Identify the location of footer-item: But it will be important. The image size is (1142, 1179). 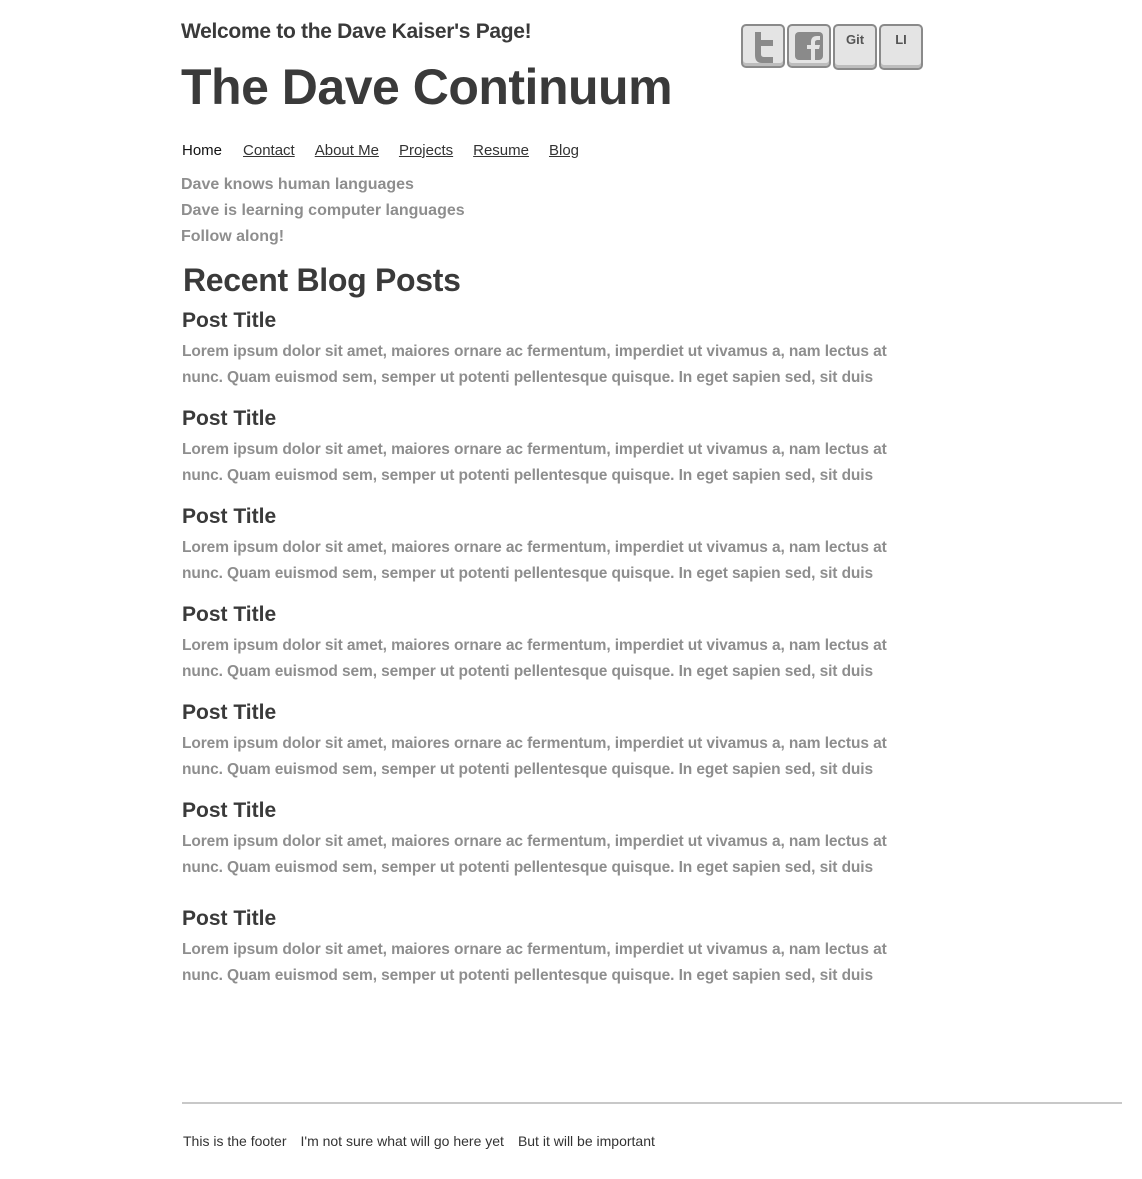
(586, 1141).